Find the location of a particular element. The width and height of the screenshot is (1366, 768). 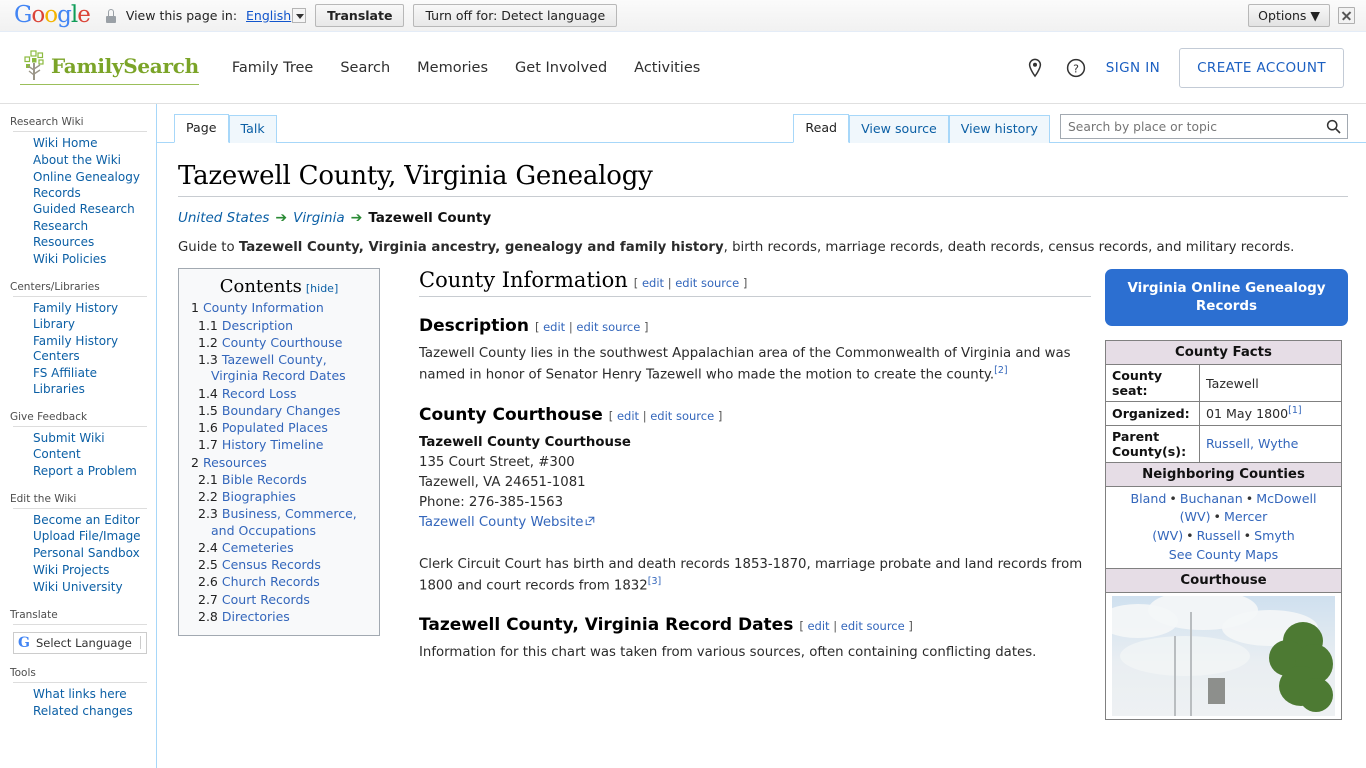

translate-options-button: Options ▼ is located at coordinates (1289, 15).